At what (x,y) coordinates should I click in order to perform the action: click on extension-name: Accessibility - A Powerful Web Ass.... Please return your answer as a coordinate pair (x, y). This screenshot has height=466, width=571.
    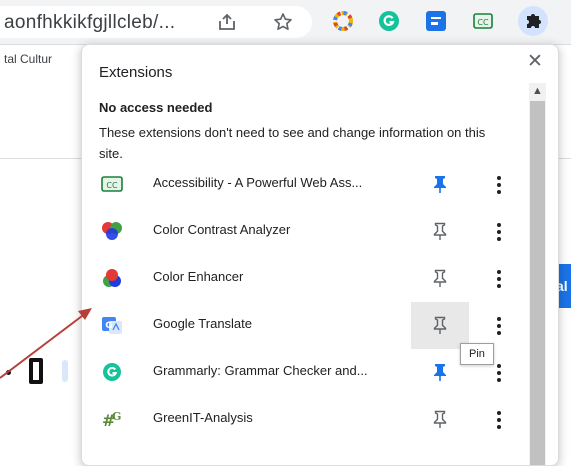
    Looking at the image, I should click on (258, 182).